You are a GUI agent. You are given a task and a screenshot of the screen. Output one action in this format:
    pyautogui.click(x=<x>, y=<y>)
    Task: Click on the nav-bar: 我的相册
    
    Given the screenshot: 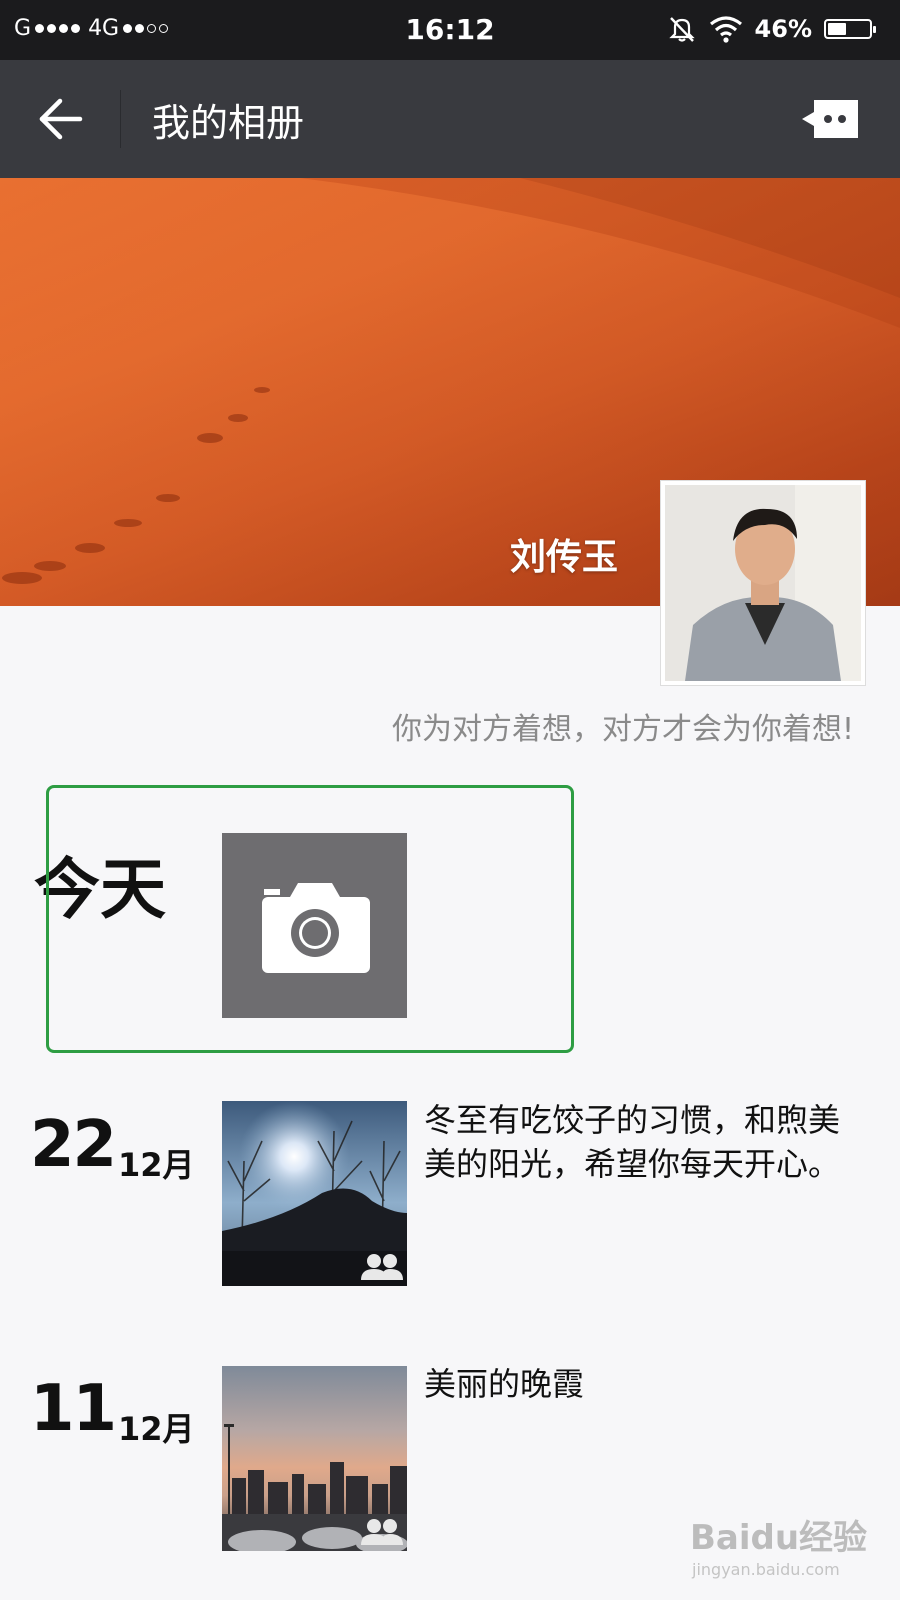 What is the action you would take?
    pyautogui.click(x=450, y=119)
    